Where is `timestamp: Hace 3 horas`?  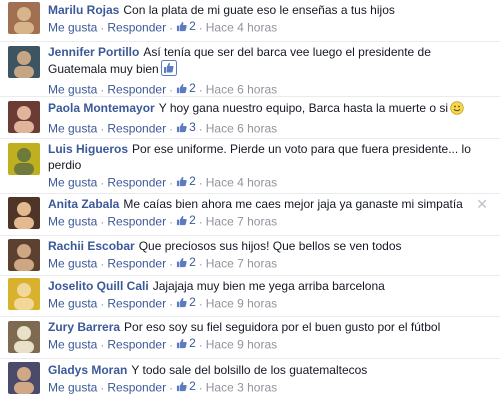
timestamp: Hace 3 horas is located at coordinates (241, 388).